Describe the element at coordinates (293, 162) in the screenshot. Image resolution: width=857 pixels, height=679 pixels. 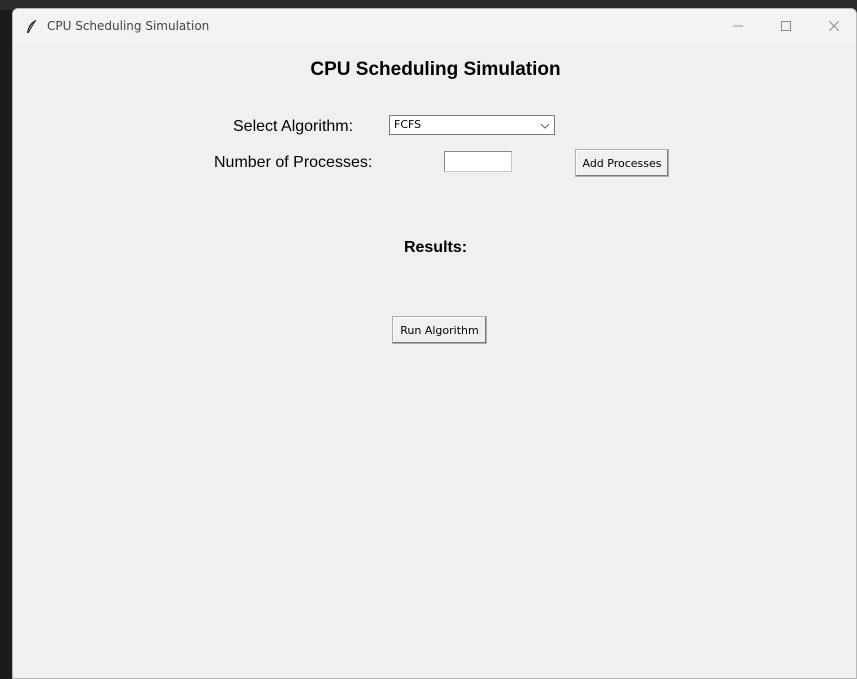
I see `number-of-processes-label: Number of Processes:` at that location.